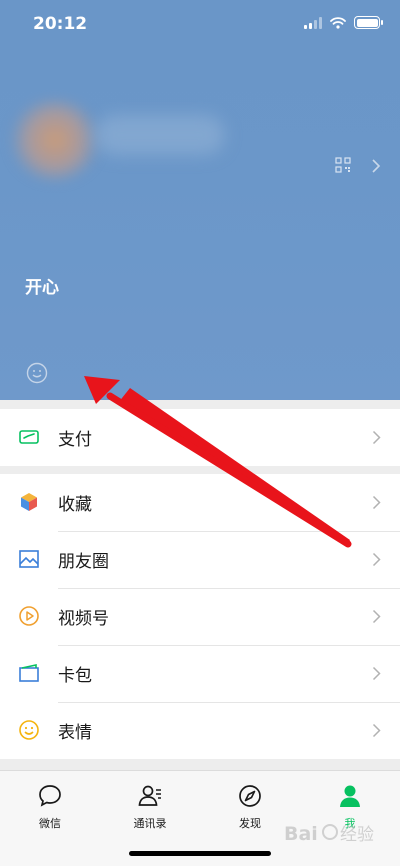 The height and width of the screenshot is (866, 400). Describe the element at coordinates (200, 853) in the screenshot. I see `home-indicator` at that location.